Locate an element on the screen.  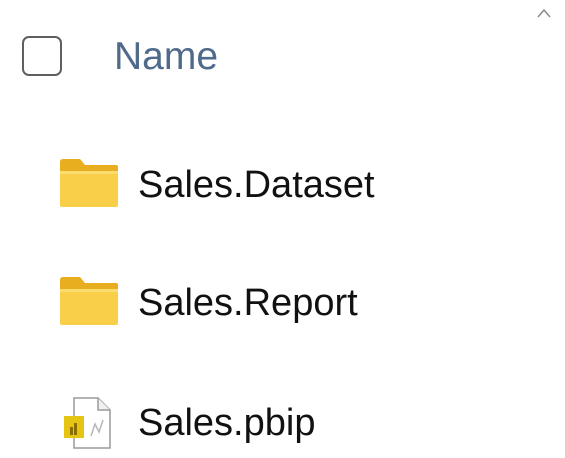
pbip-file-icon is located at coordinates (87, 423).